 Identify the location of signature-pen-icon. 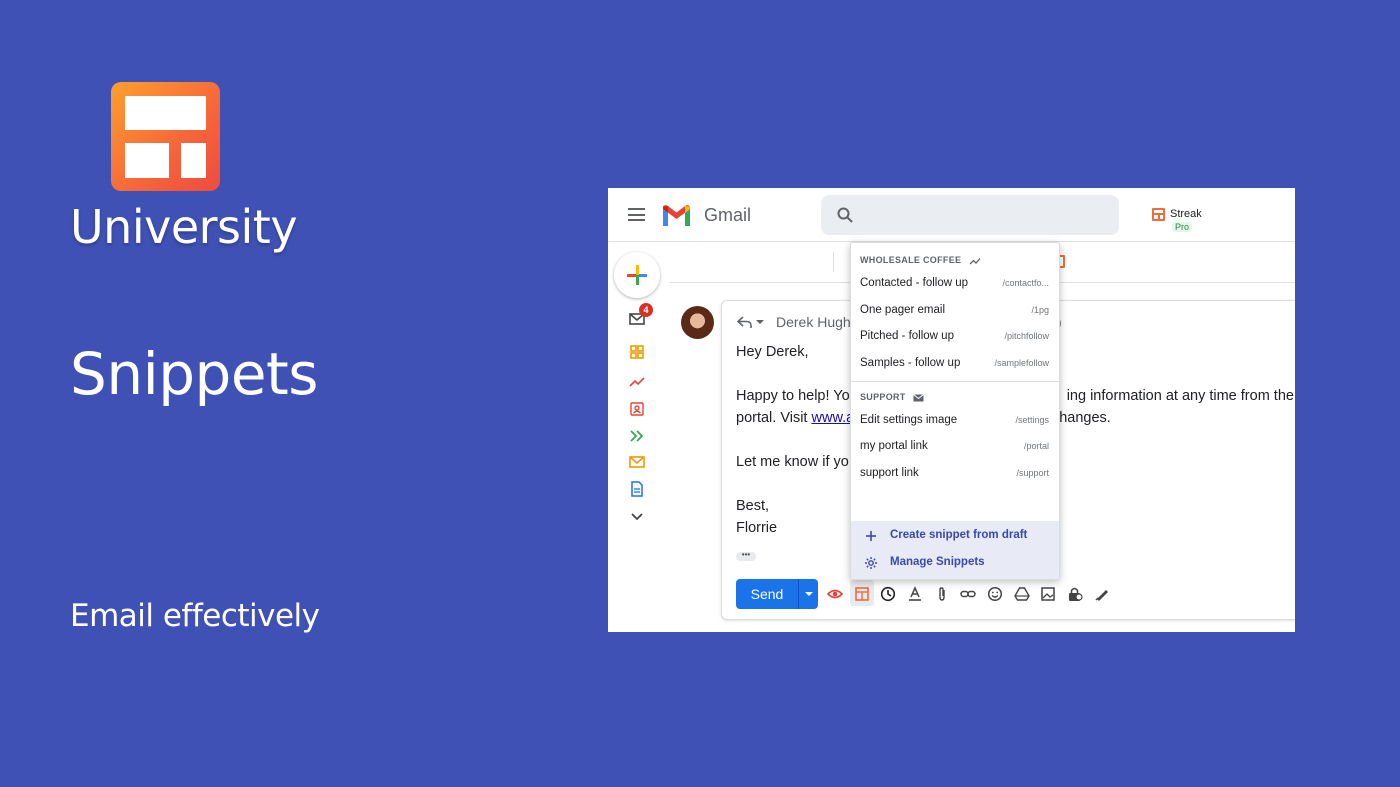
(1102, 594).